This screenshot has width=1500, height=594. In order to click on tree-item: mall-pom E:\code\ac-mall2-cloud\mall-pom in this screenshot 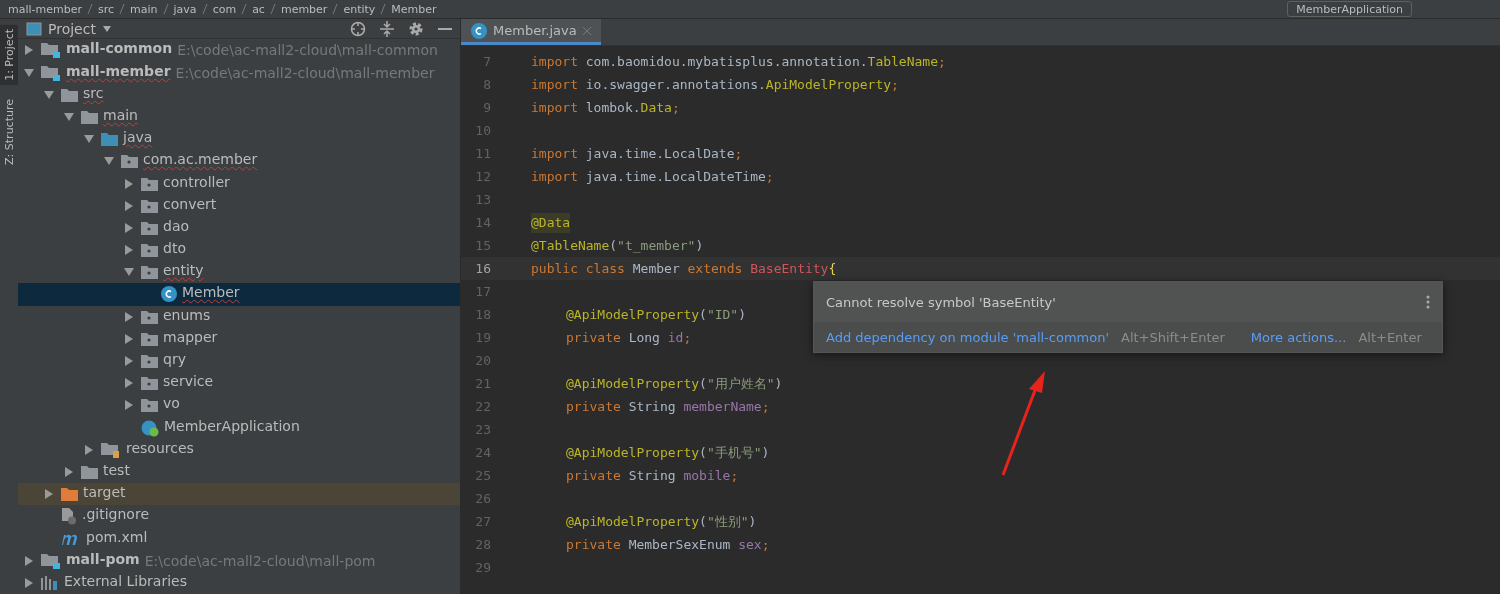, I will do `click(239, 560)`.